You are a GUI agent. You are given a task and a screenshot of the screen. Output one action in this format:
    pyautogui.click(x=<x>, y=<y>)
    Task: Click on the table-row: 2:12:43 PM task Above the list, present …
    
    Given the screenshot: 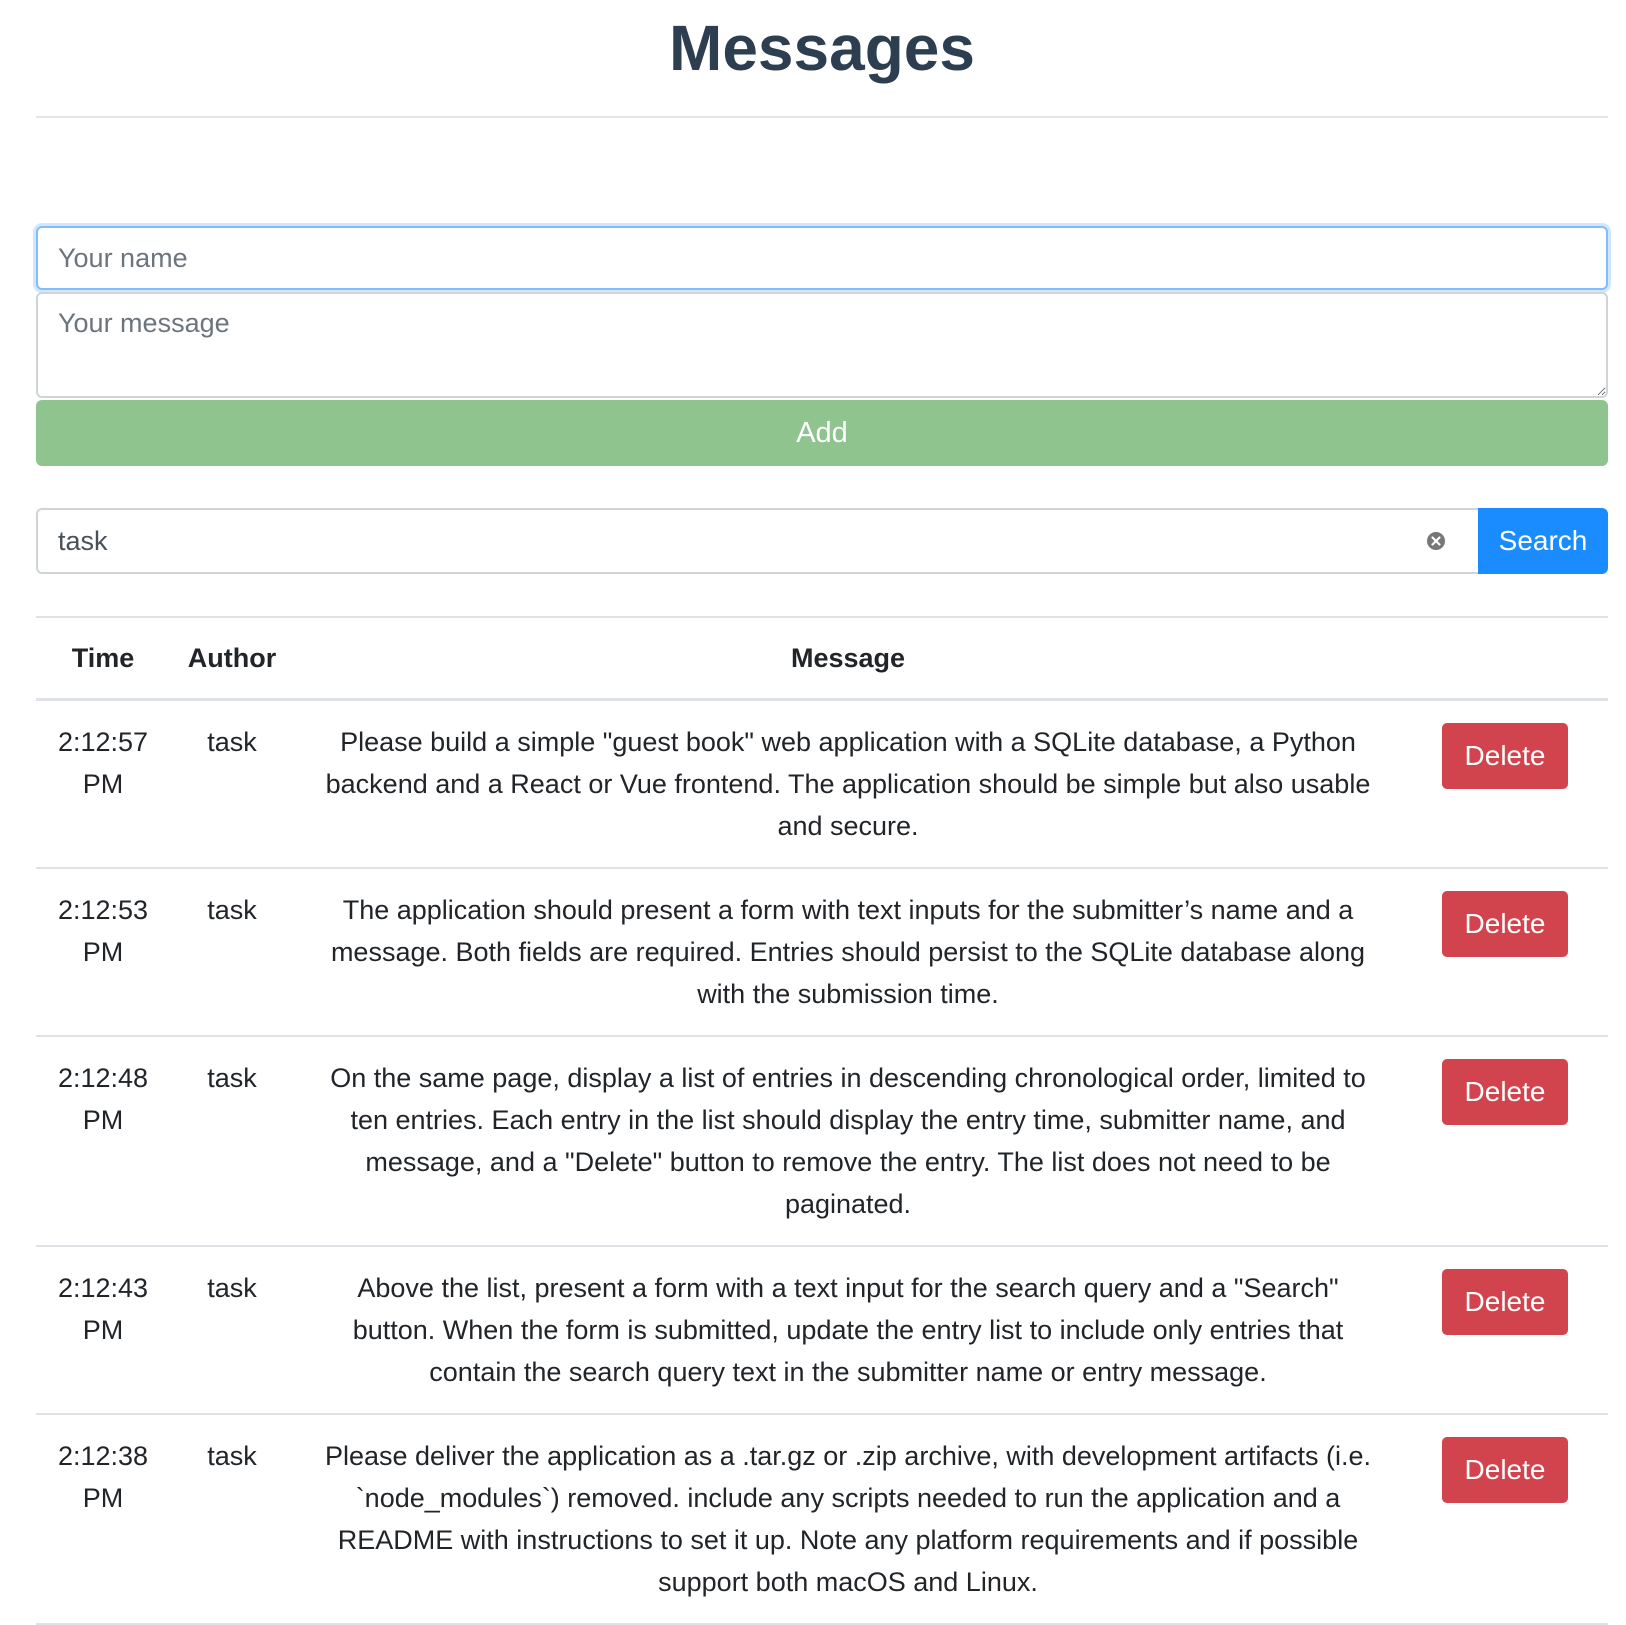 What is the action you would take?
    pyautogui.click(x=822, y=1330)
    